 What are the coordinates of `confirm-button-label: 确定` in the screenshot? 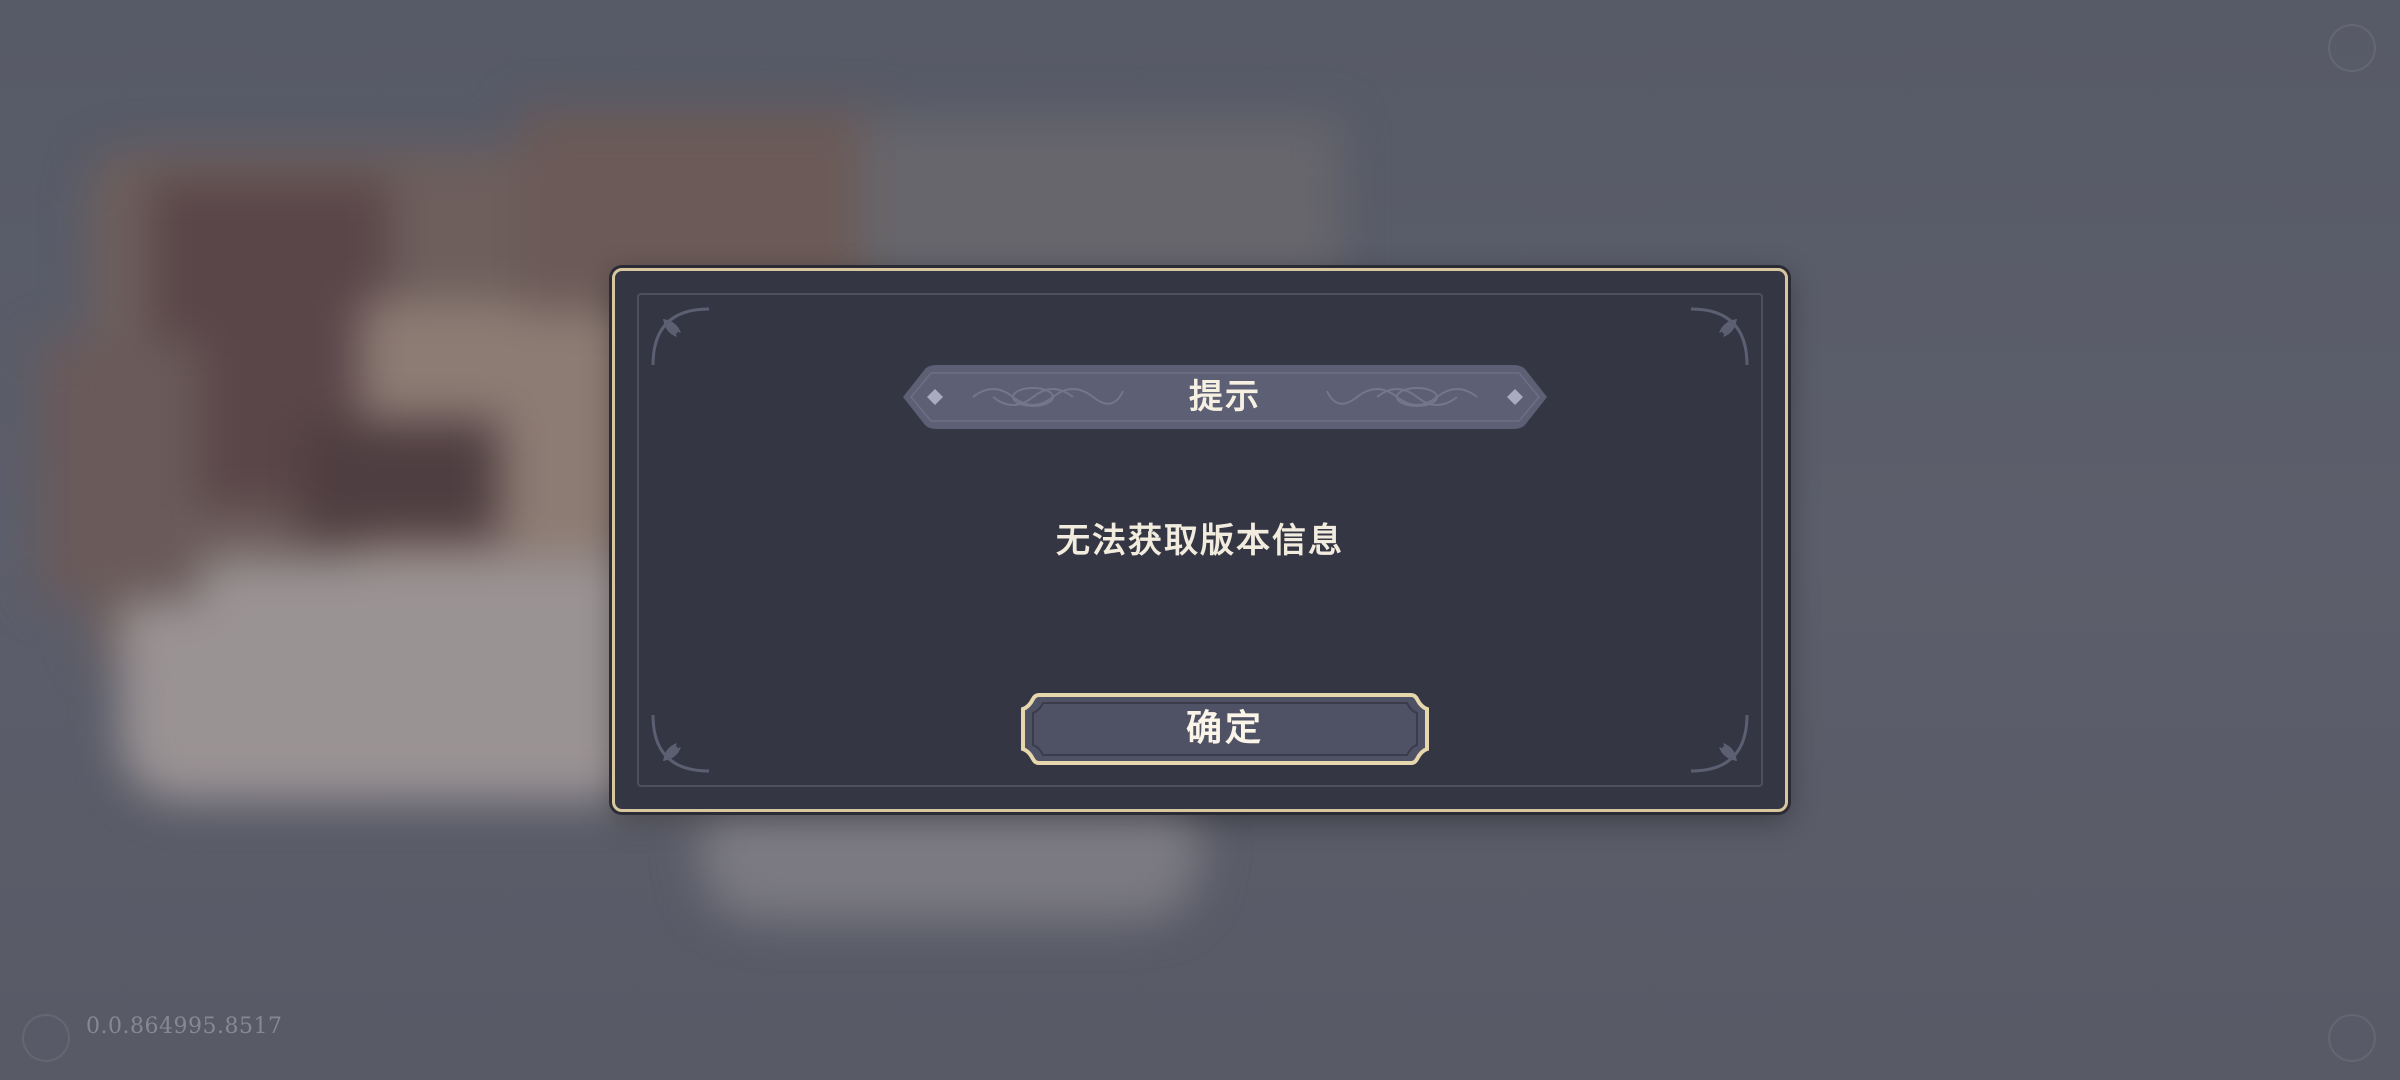 It's located at (1224, 728).